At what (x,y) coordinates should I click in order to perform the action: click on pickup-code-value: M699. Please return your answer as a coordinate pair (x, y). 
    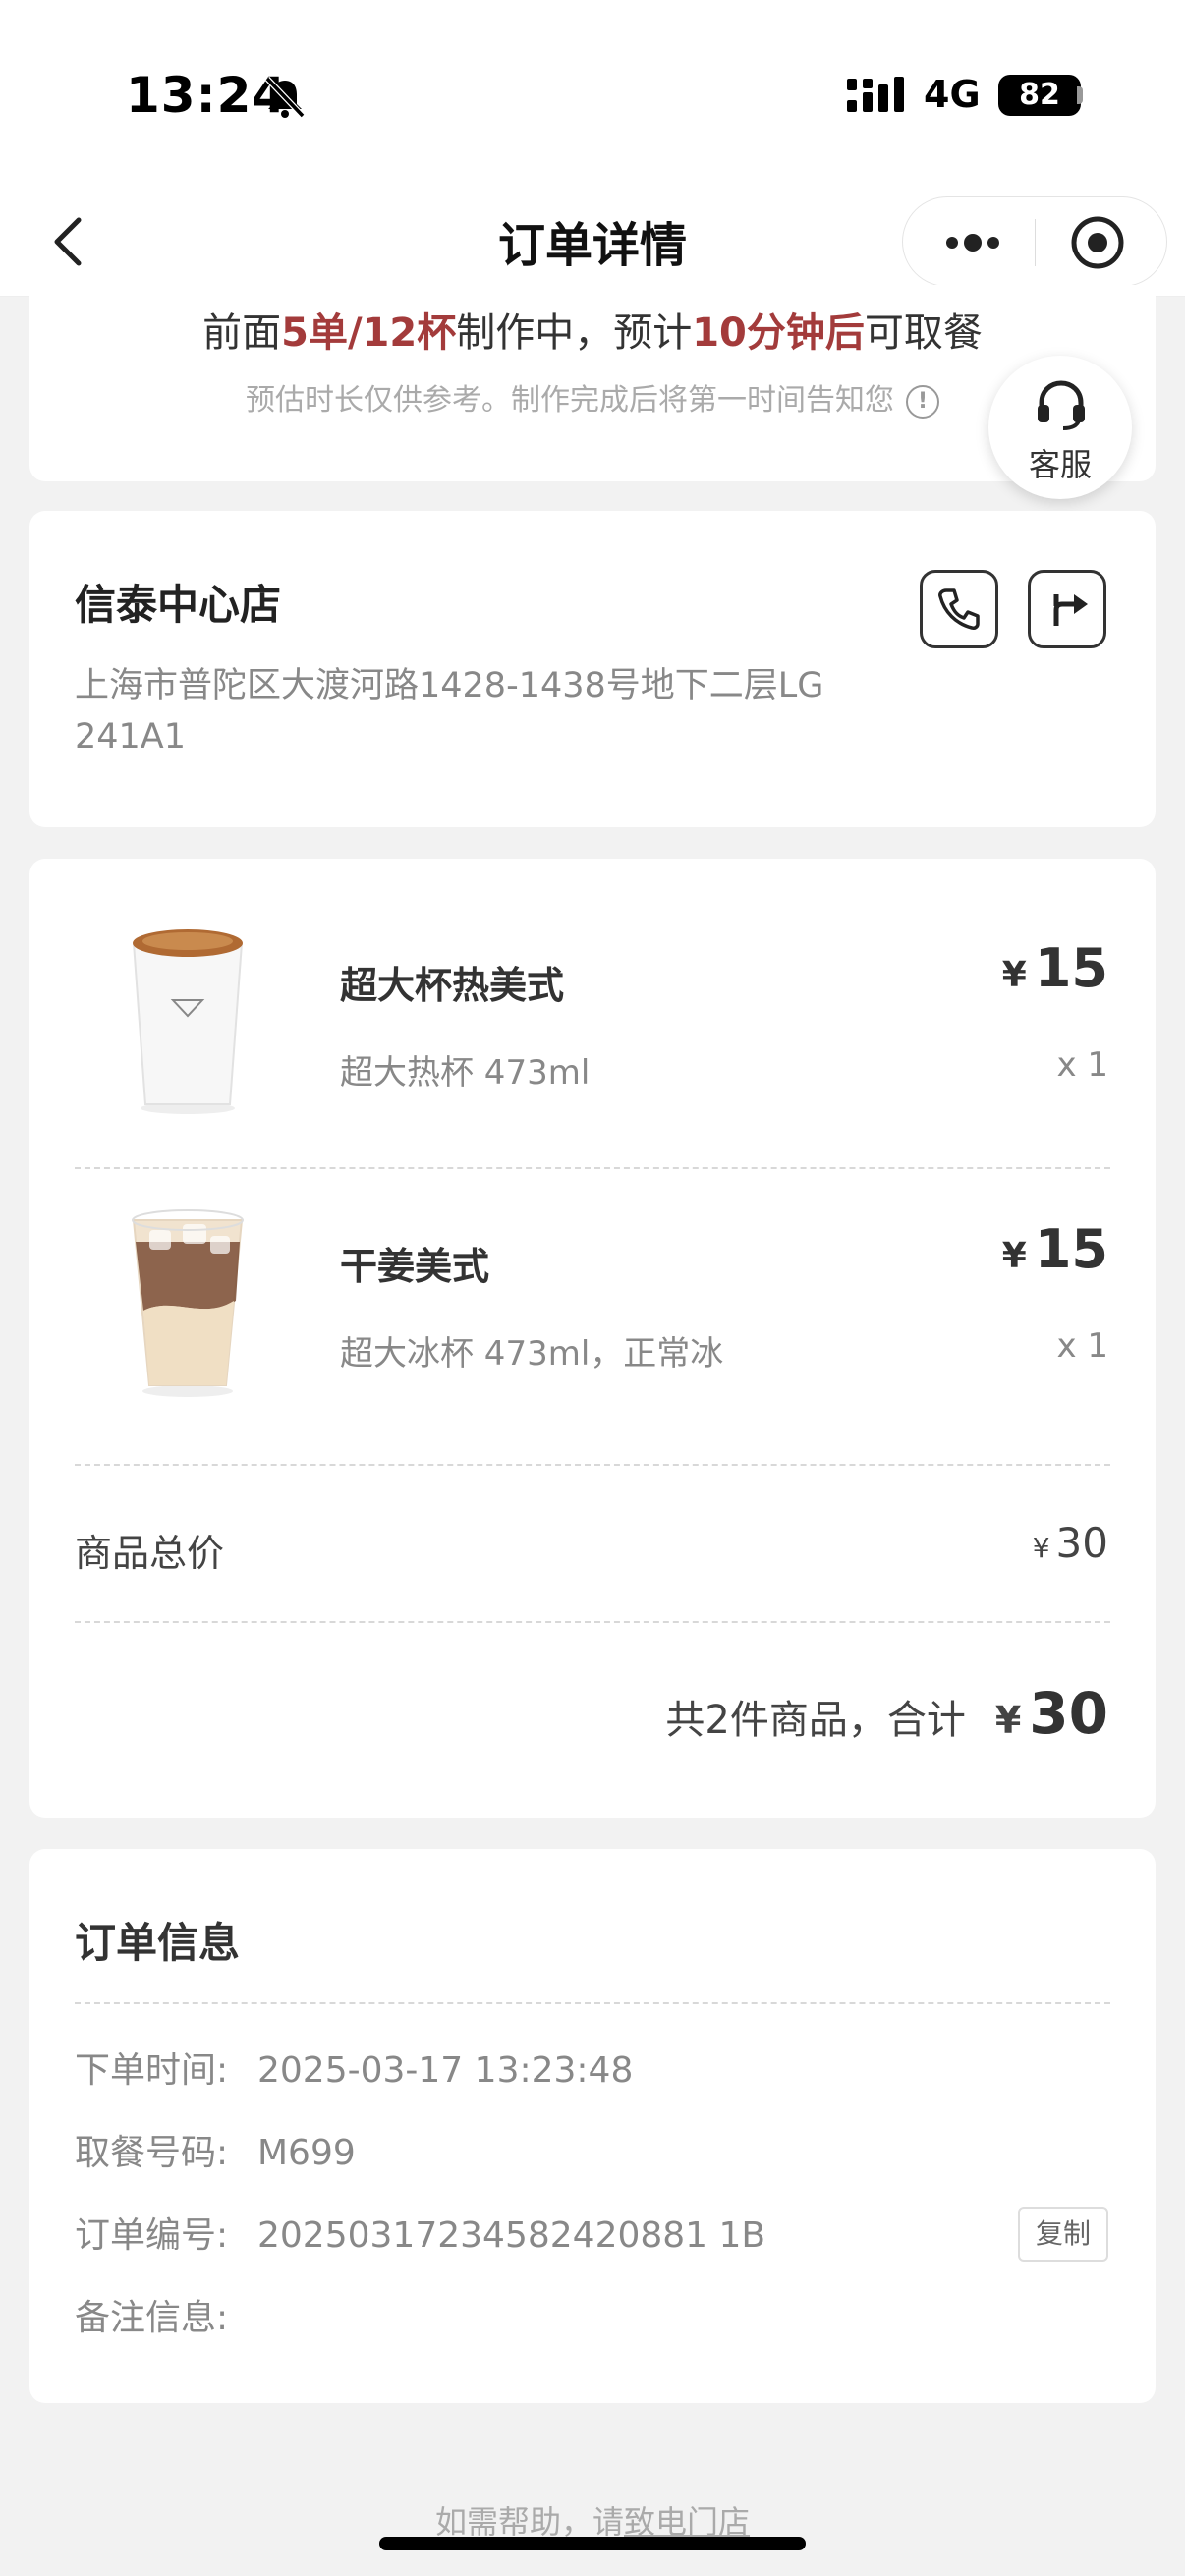
    Looking at the image, I should click on (307, 2153).